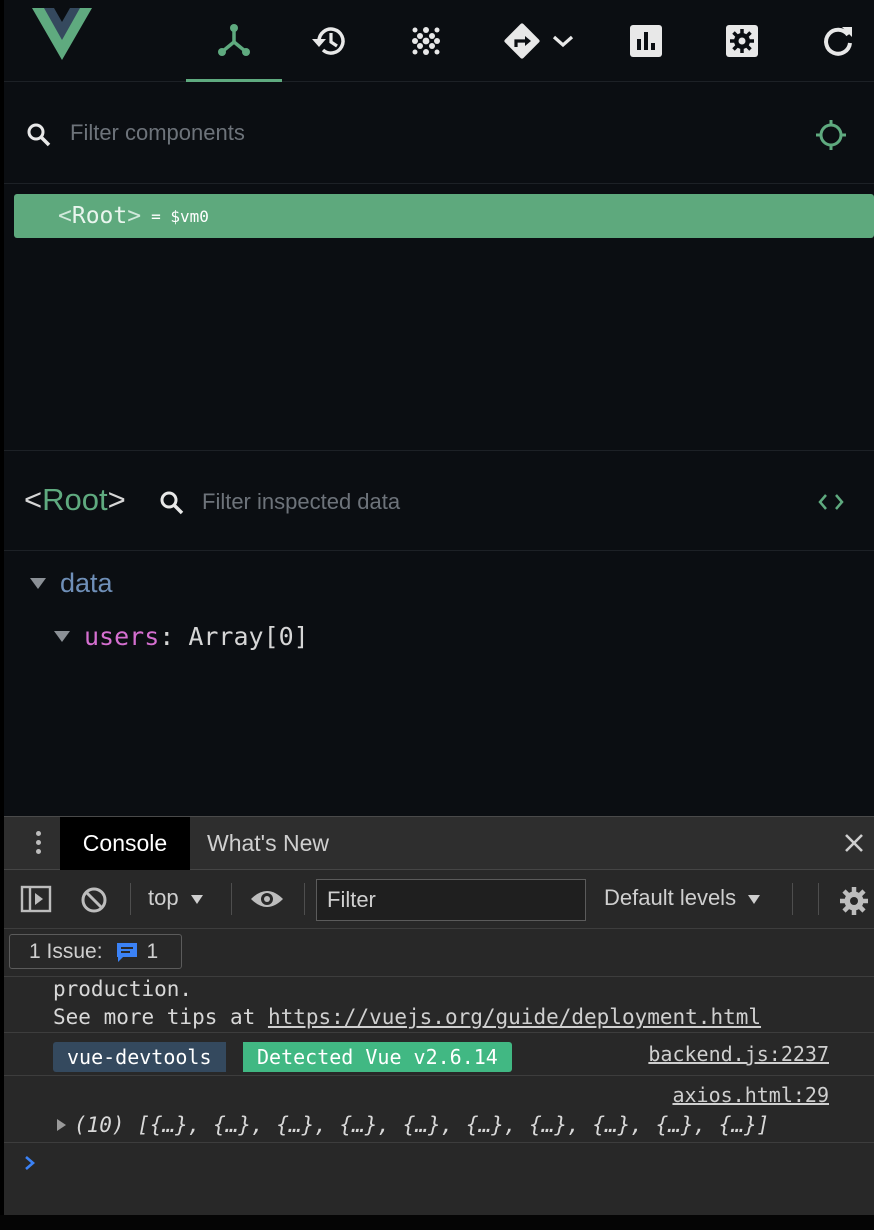 The height and width of the screenshot is (1230, 874). Describe the element at coordinates (439, 134) in the screenshot. I see `component-filter-bar: Filter components` at that location.